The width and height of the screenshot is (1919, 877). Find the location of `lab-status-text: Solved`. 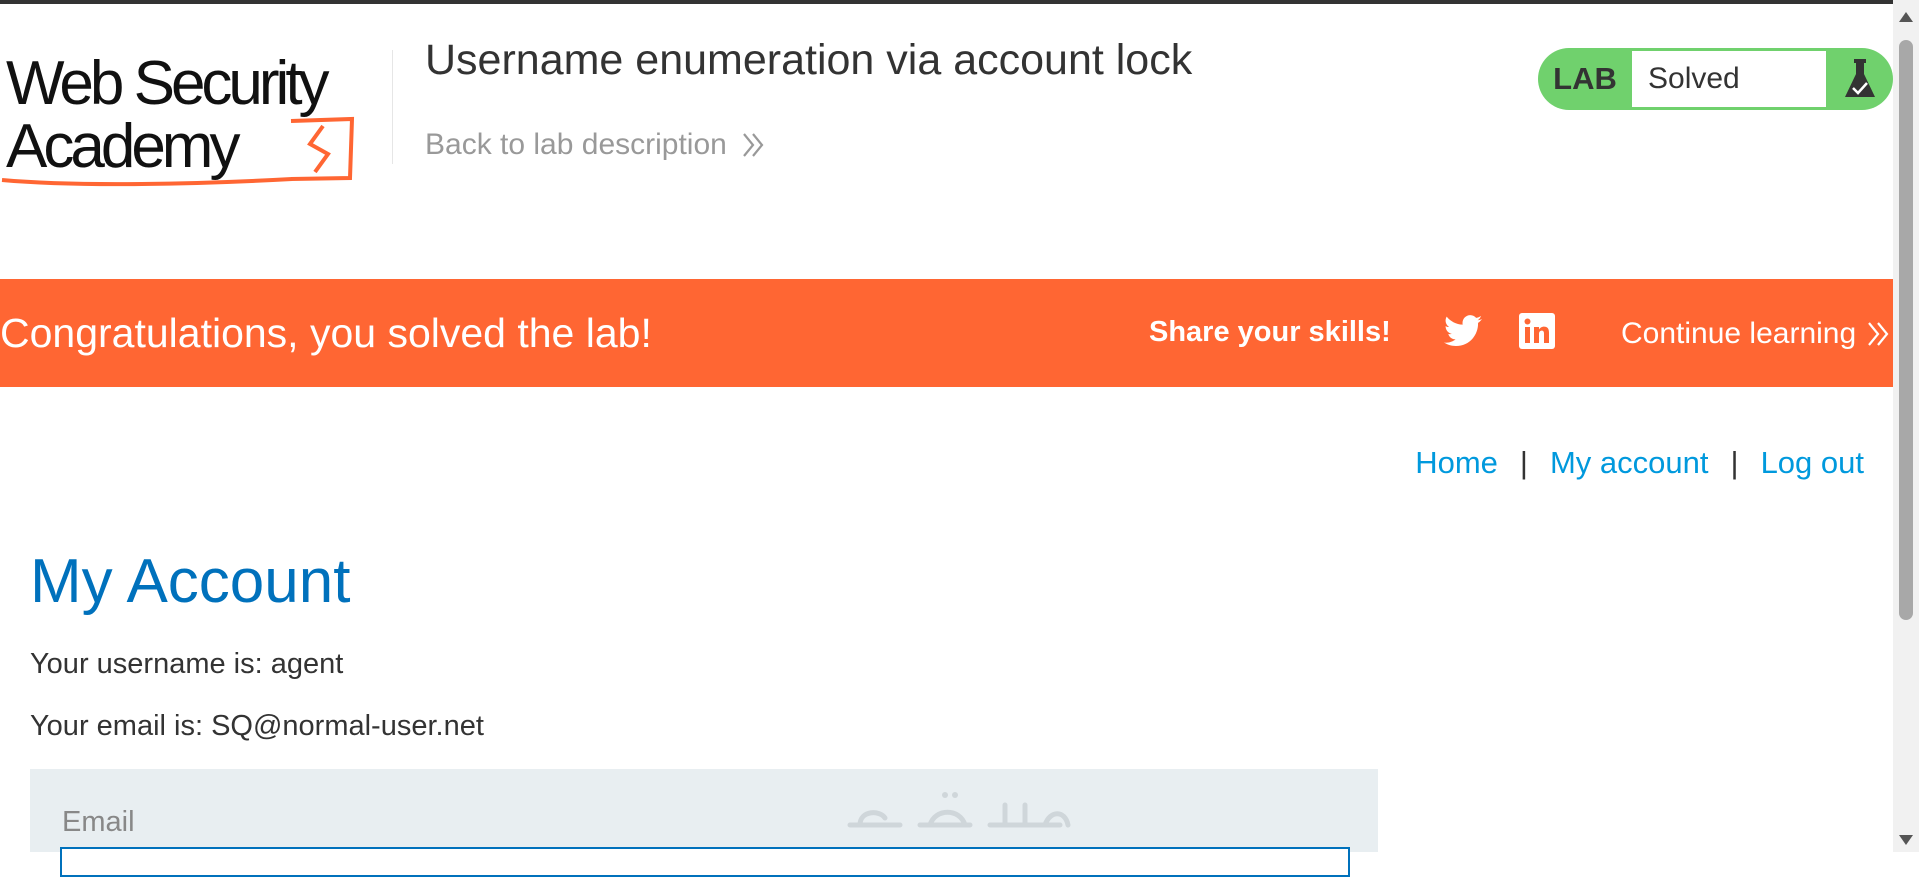

lab-status-text: Solved is located at coordinates (1694, 78).